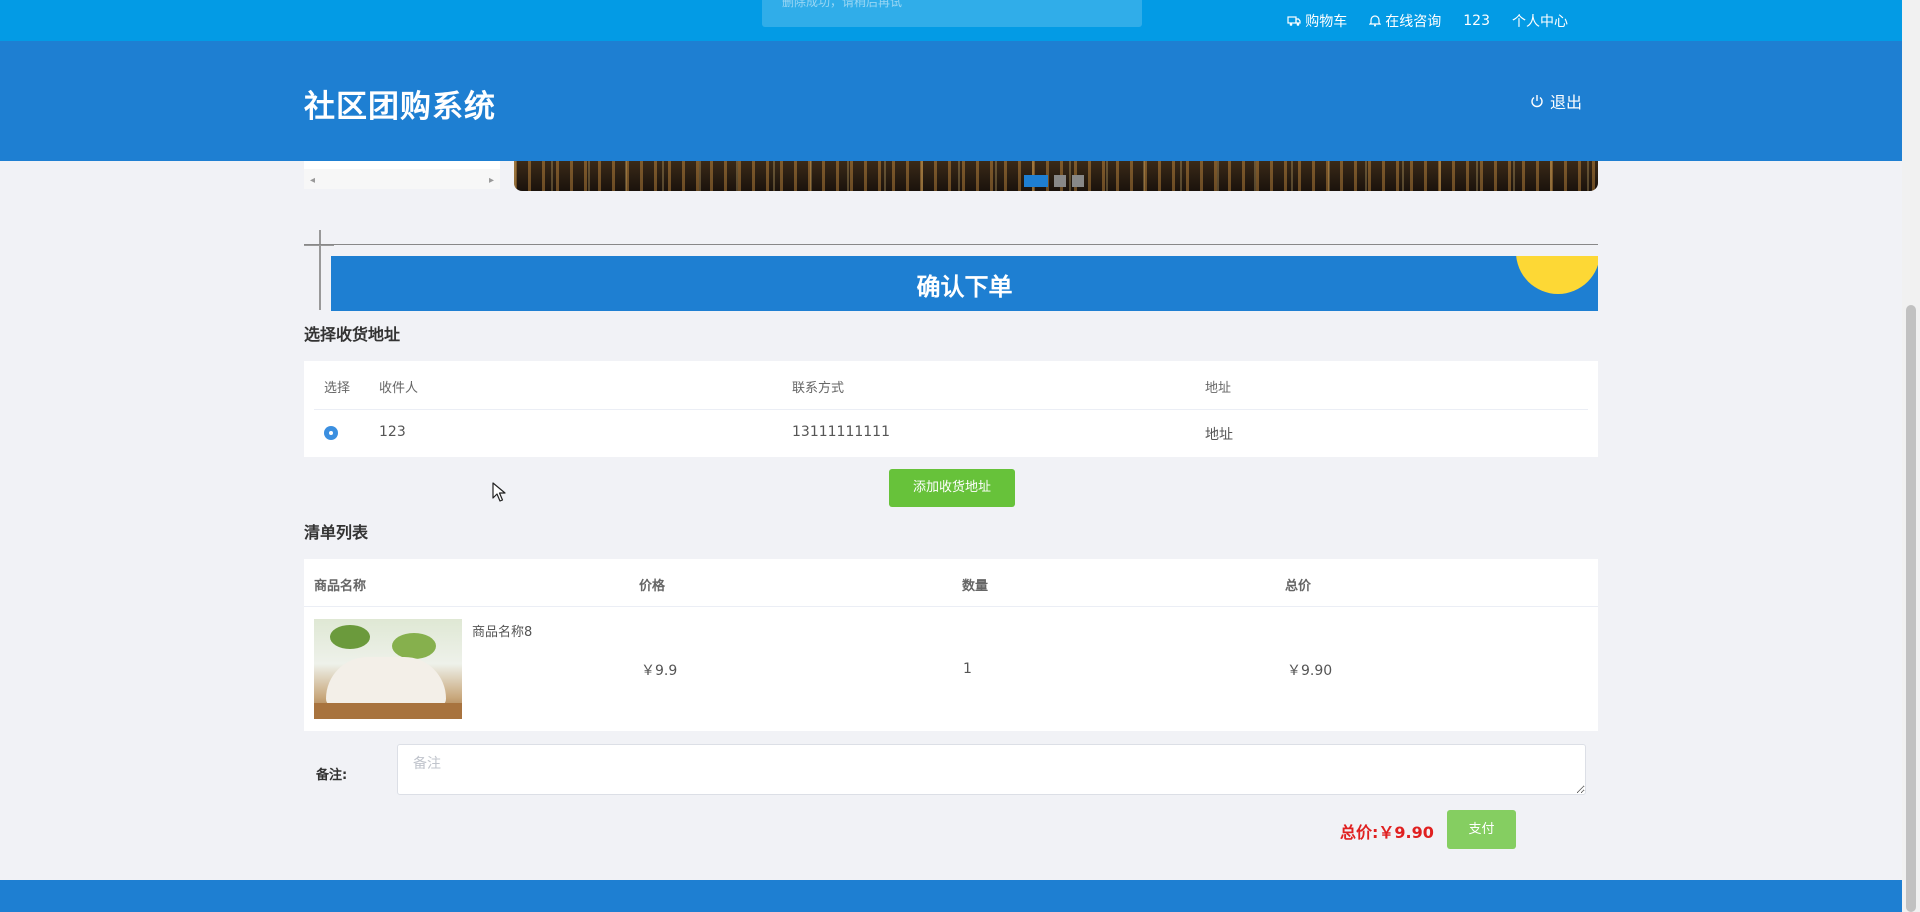 This screenshot has width=1920, height=912. What do you see at coordinates (402, 175) in the screenshot?
I see `category-scroll: ◂ ▸` at bounding box center [402, 175].